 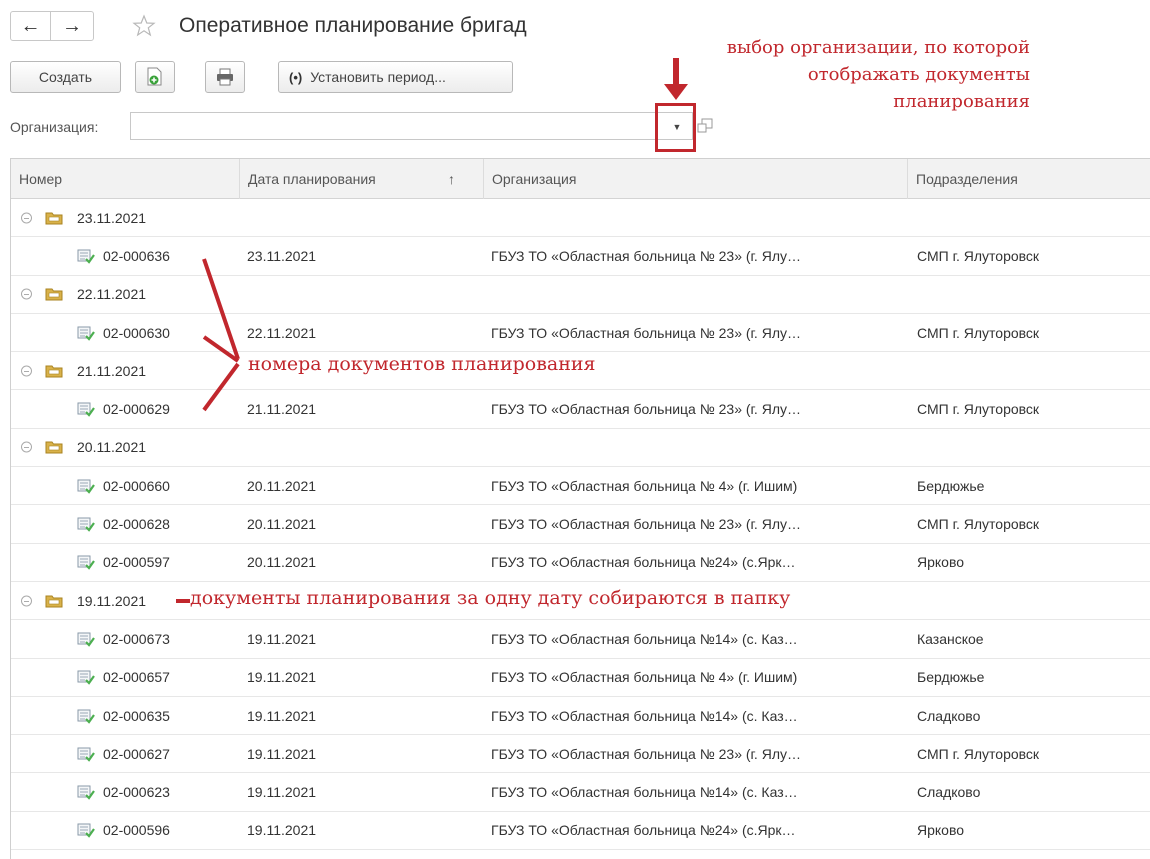 I want to click on planning-date: 22.11.2021, so click(x=282, y=332).